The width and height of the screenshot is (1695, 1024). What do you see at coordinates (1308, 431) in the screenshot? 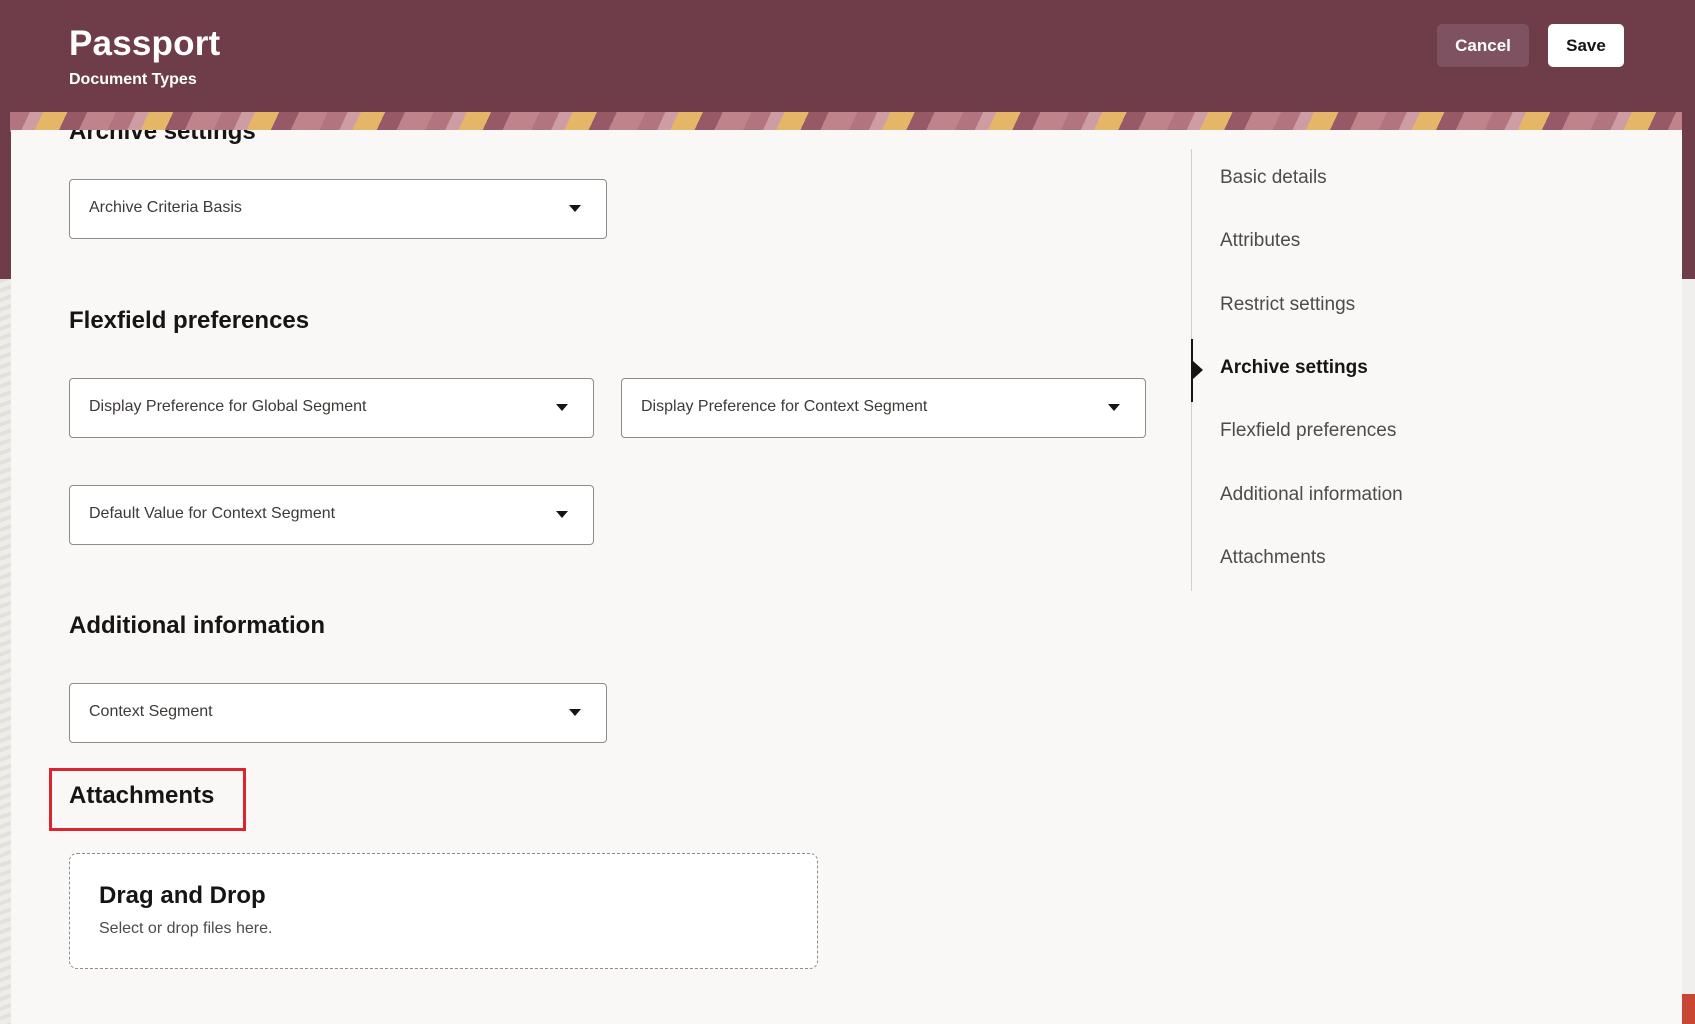
I see `toc-item-flexfield-preferences: Flexfield preferences` at bounding box center [1308, 431].